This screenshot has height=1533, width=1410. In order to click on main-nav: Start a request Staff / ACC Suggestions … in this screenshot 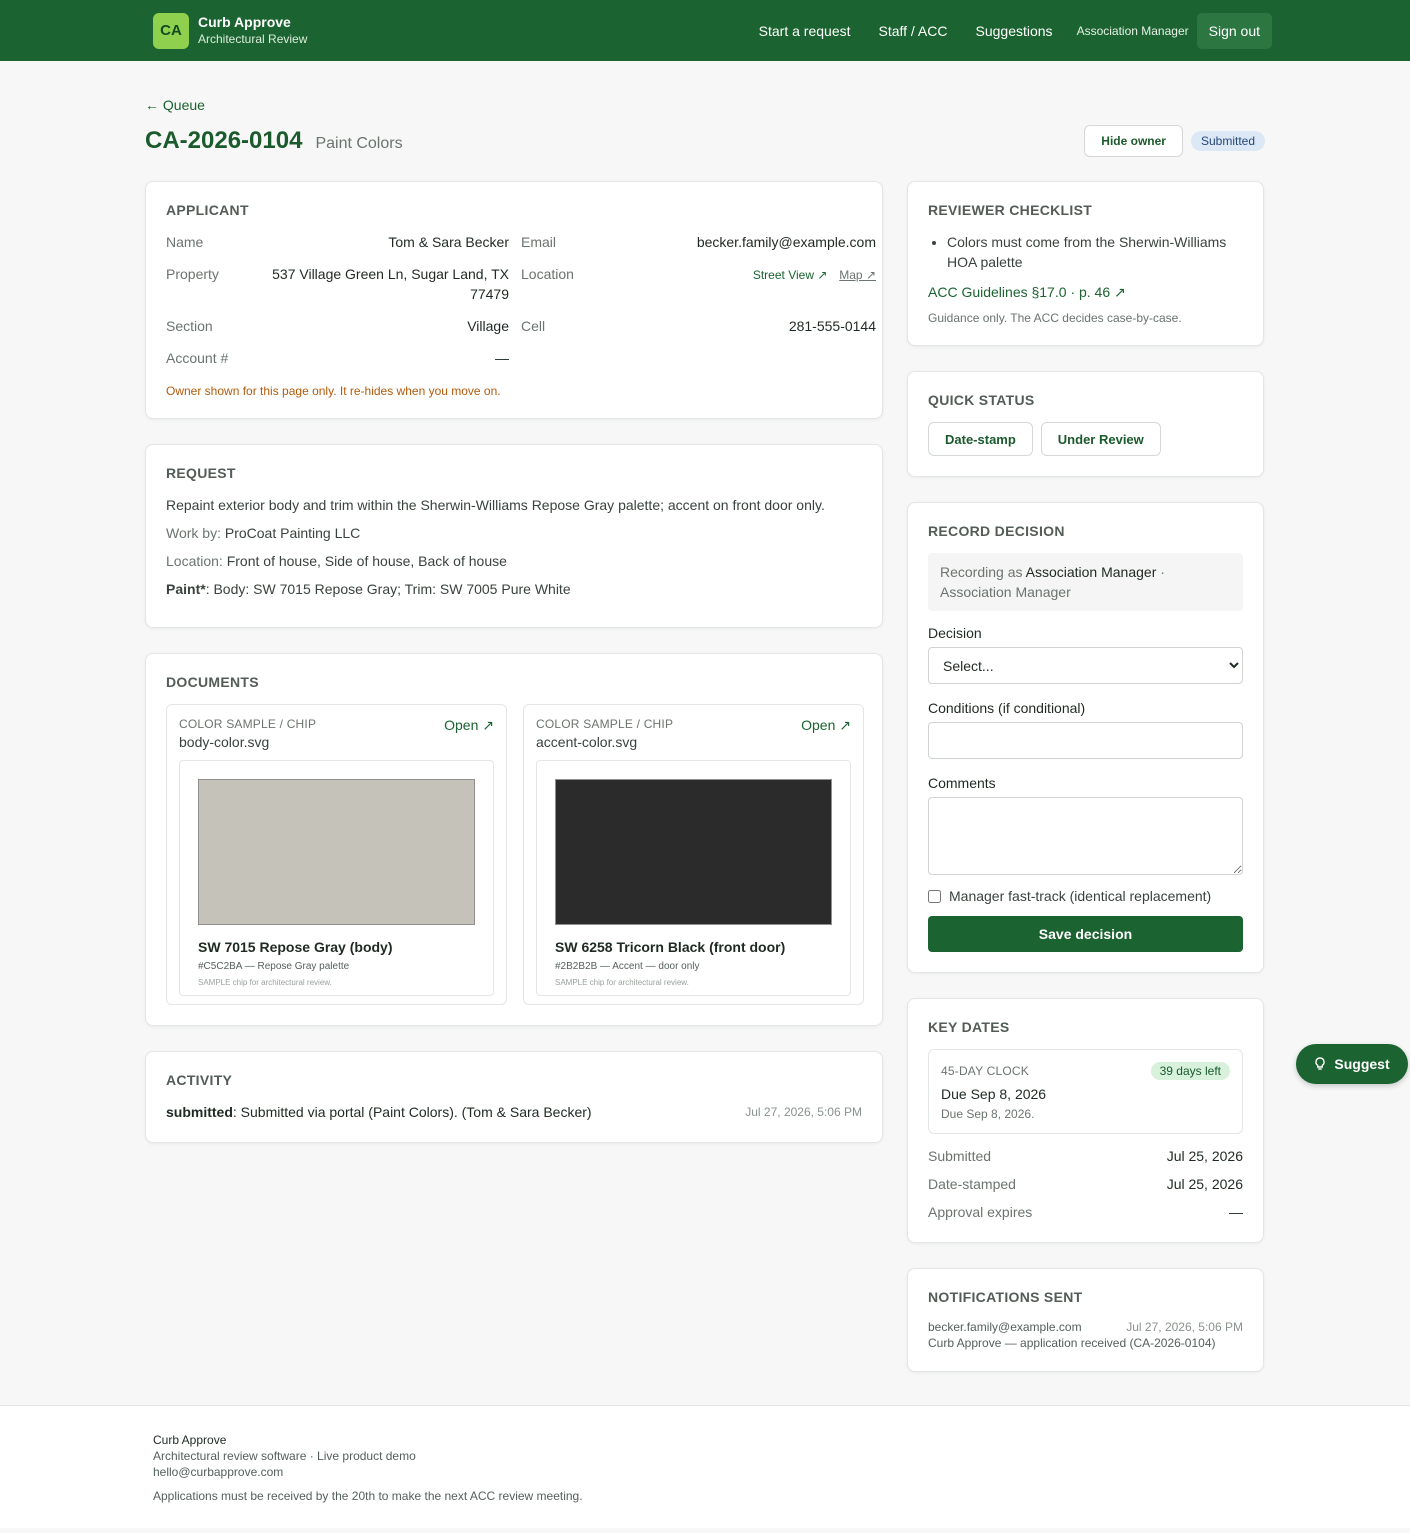, I will do `click(1001, 30)`.